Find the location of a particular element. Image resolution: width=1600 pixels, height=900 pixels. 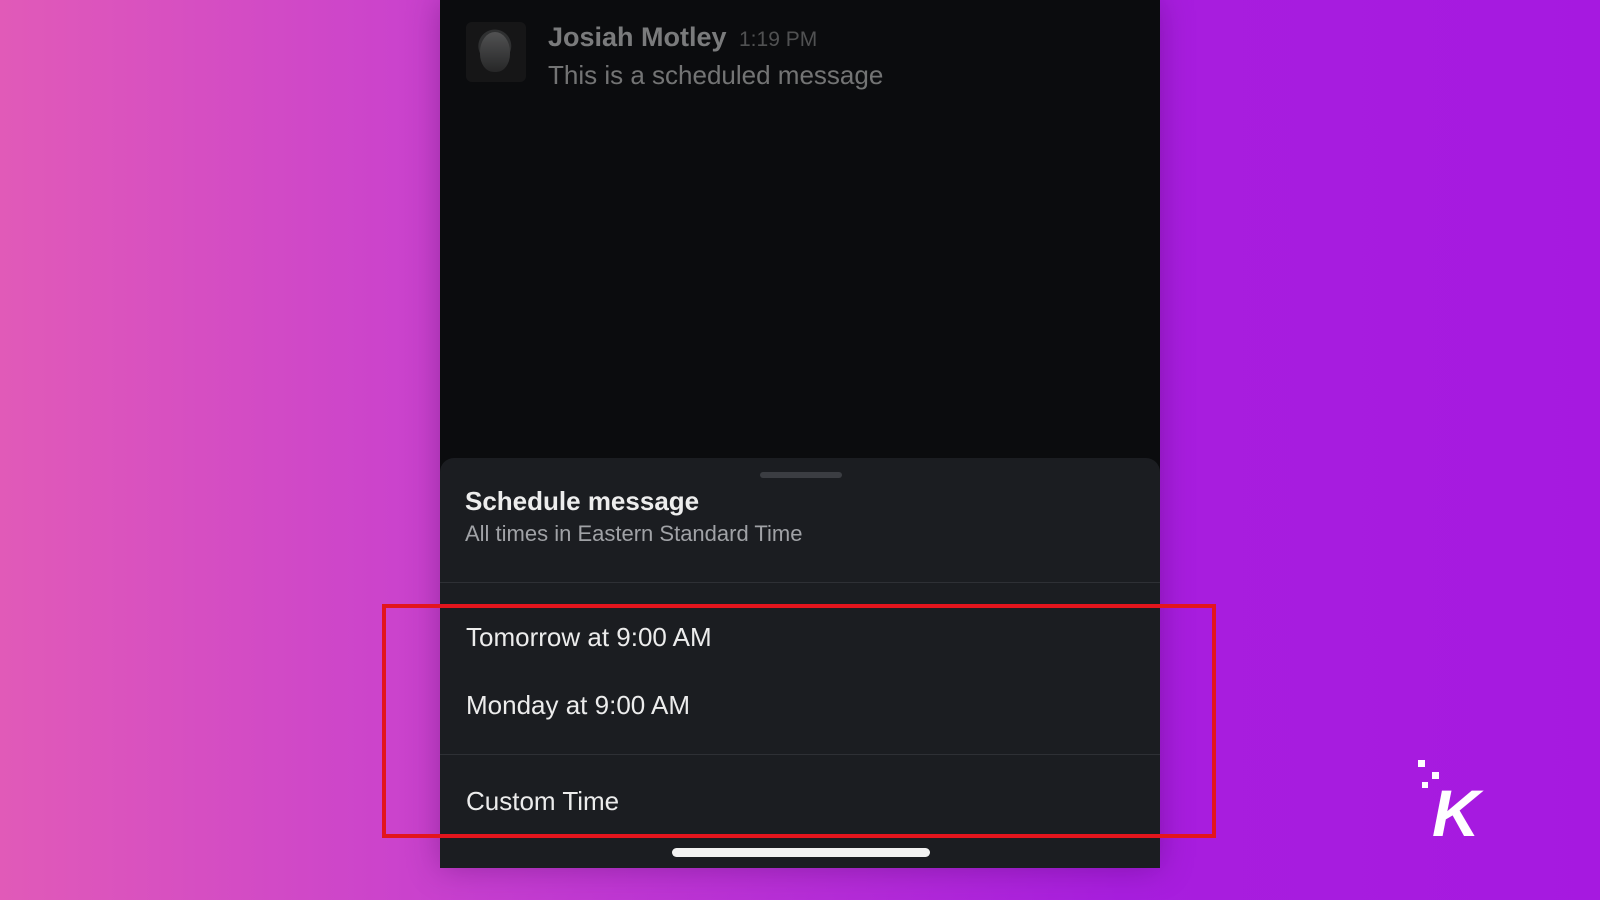

home-indicator is located at coordinates (801, 852).